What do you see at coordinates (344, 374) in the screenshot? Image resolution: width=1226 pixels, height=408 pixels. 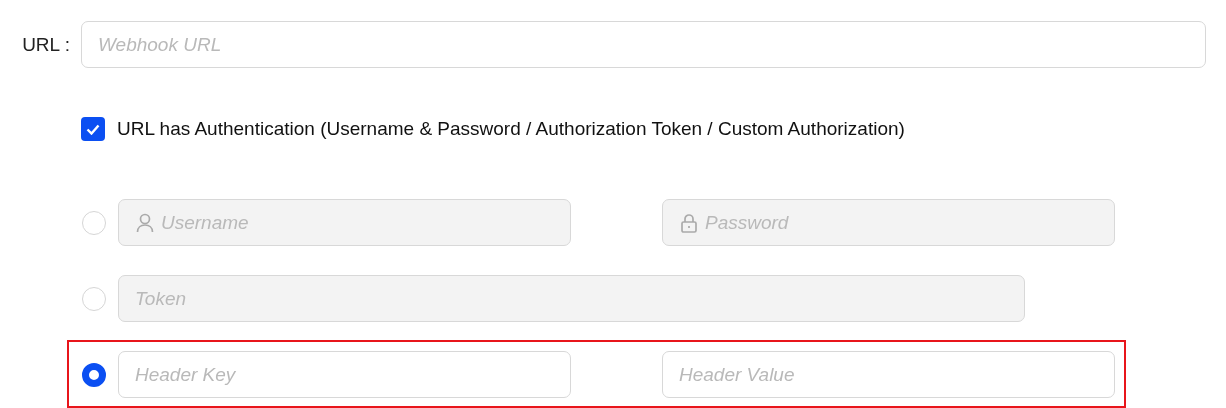 I see `input-field: Header Key` at bounding box center [344, 374].